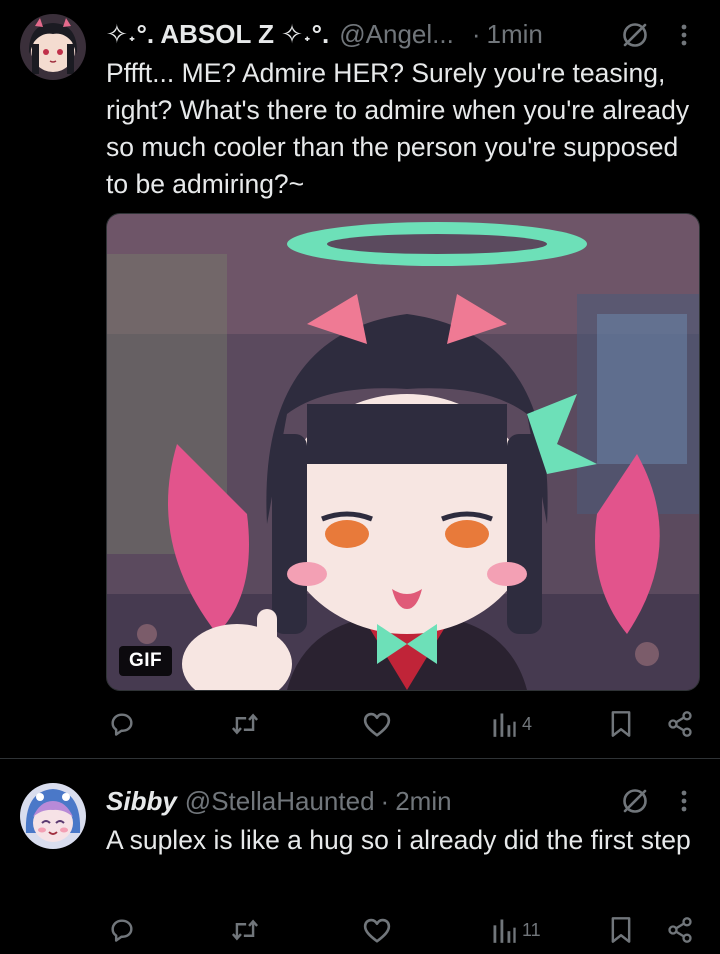 The width and height of the screenshot is (720, 954). What do you see at coordinates (531, 929) in the screenshot?
I see `views-count: 11` at bounding box center [531, 929].